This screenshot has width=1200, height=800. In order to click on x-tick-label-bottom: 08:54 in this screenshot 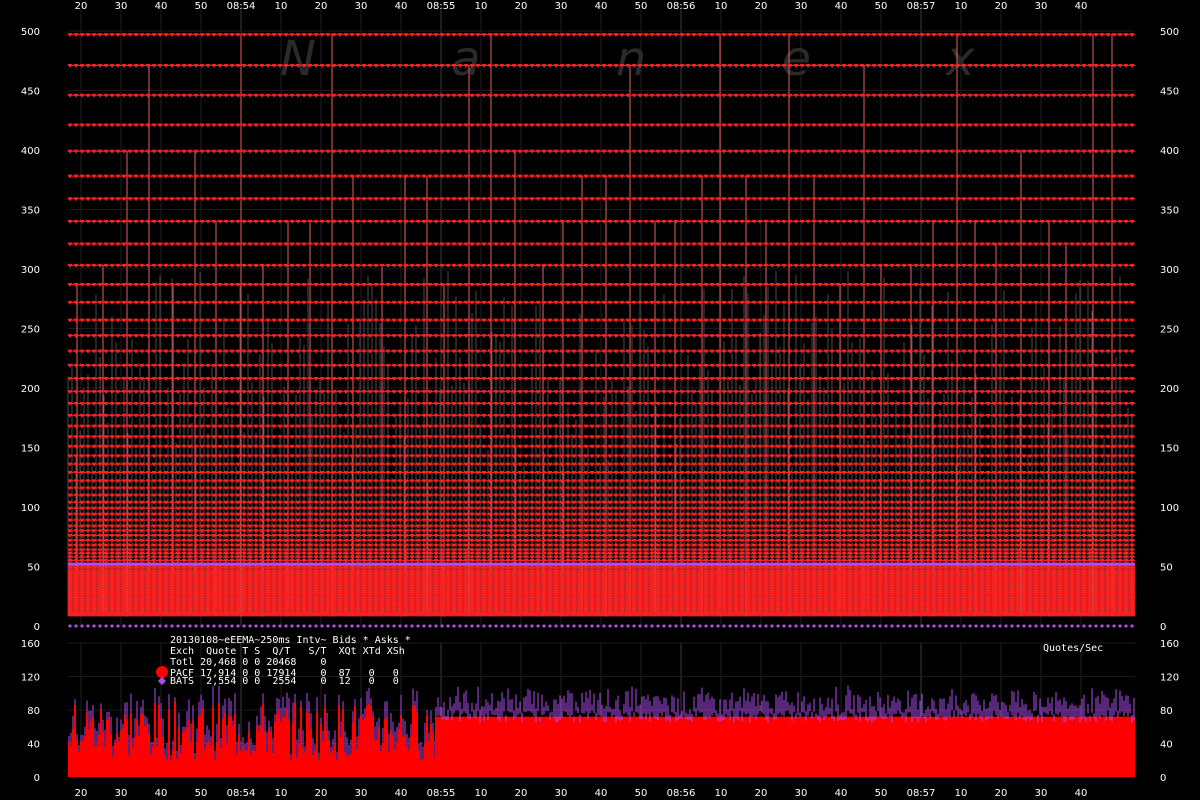, I will do `click(241, 793)`.